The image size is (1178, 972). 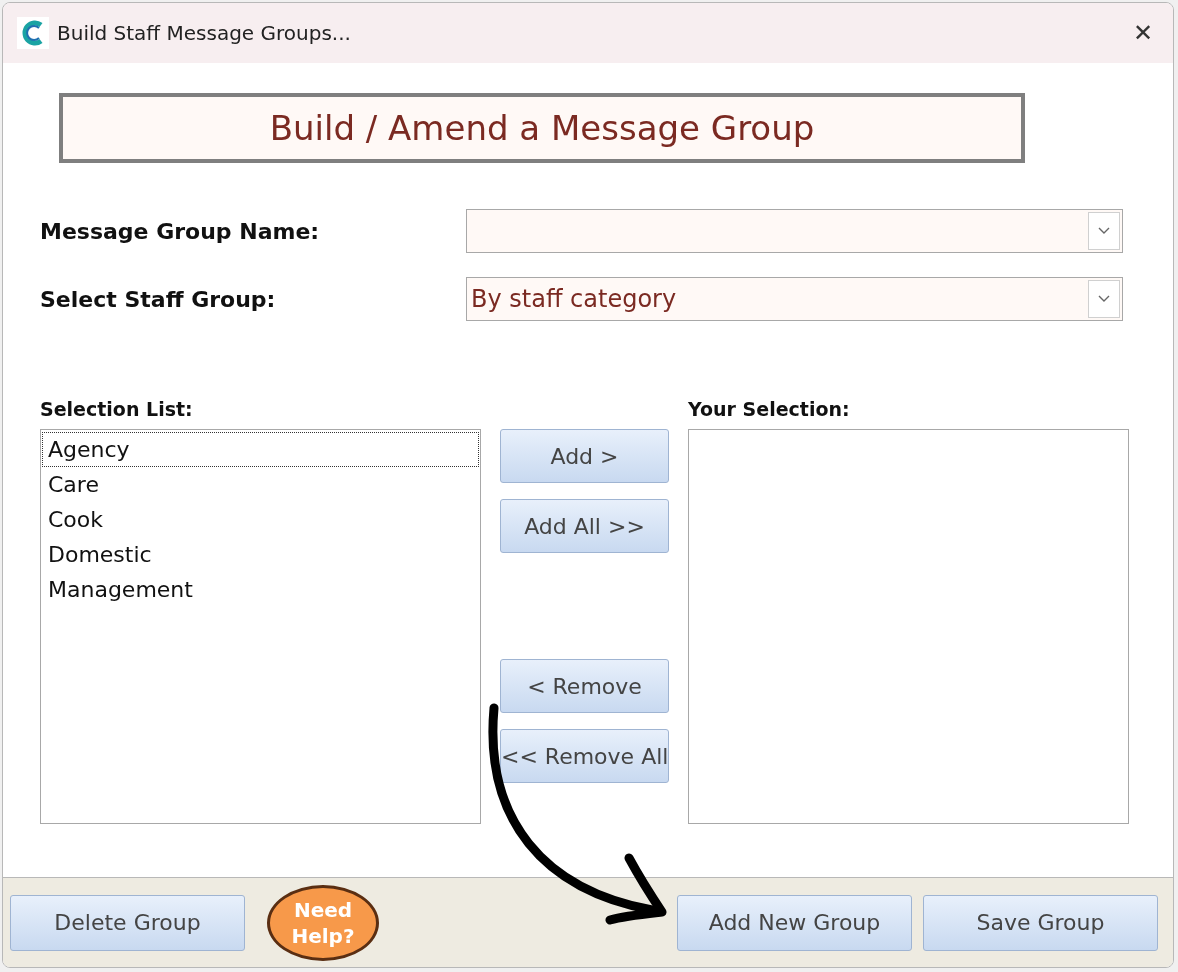 I want to click on close-button: ✕, so click(x=1142, y=33).